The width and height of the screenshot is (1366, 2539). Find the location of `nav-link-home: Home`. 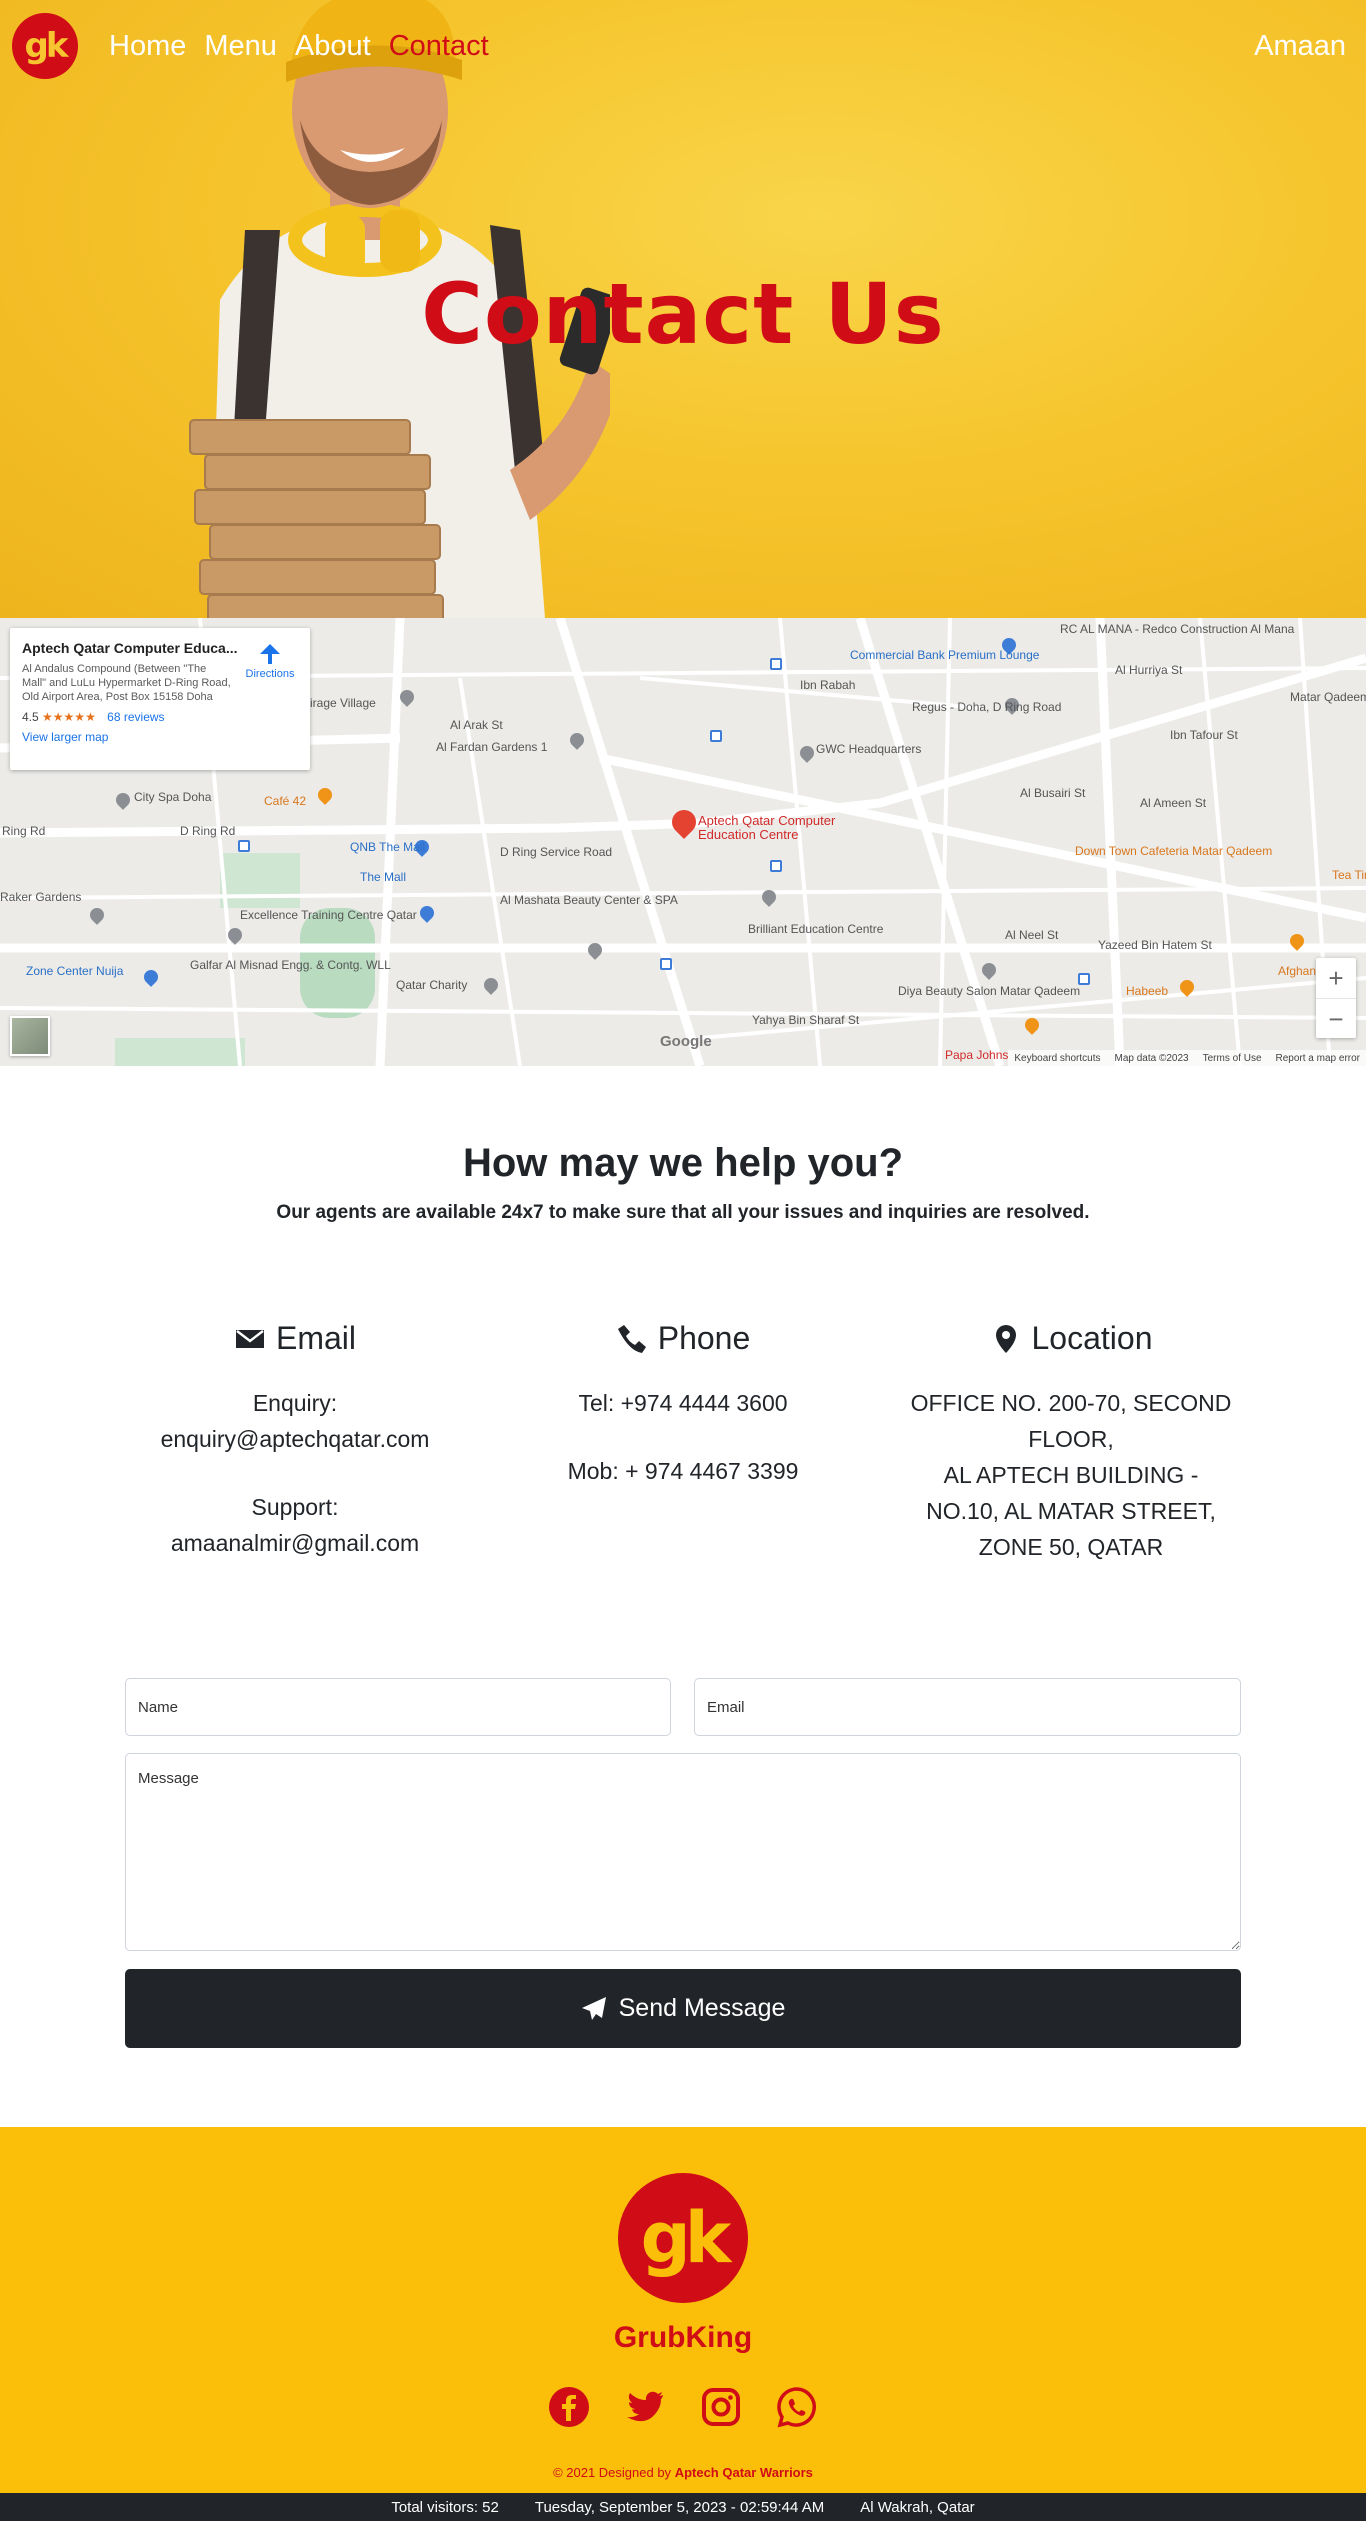

nav-link-home: Home is located at coordinates (147, 46).